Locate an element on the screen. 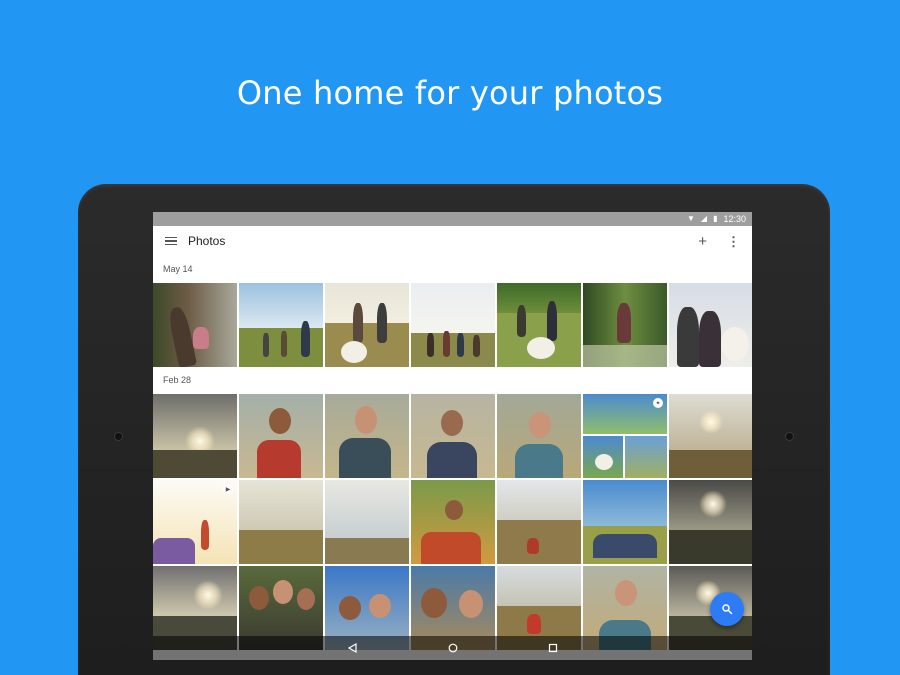  system-nav-bar is located at coordinates (452, 648).